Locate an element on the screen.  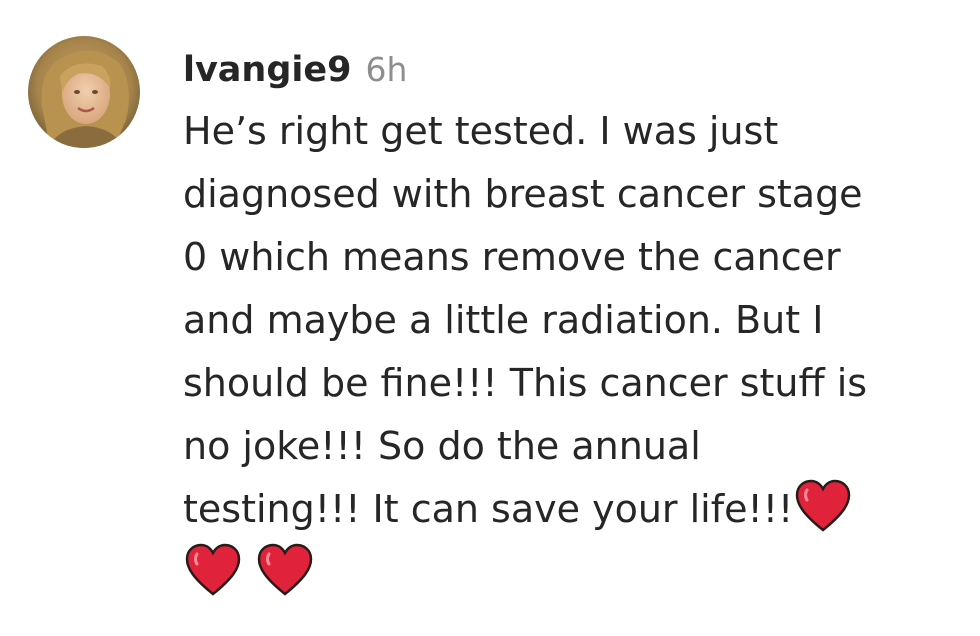
comment-line: should be fine!!! This cancer stuff is is located at coordinates (525, 383).